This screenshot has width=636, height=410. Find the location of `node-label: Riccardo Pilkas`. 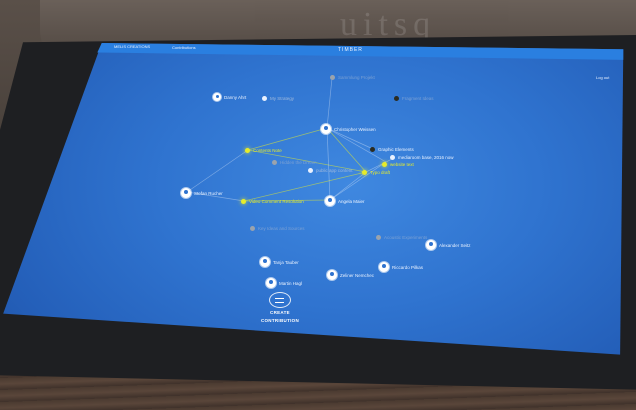

node-label: Riccardo Pilkas is located at coordinates (408, 267).